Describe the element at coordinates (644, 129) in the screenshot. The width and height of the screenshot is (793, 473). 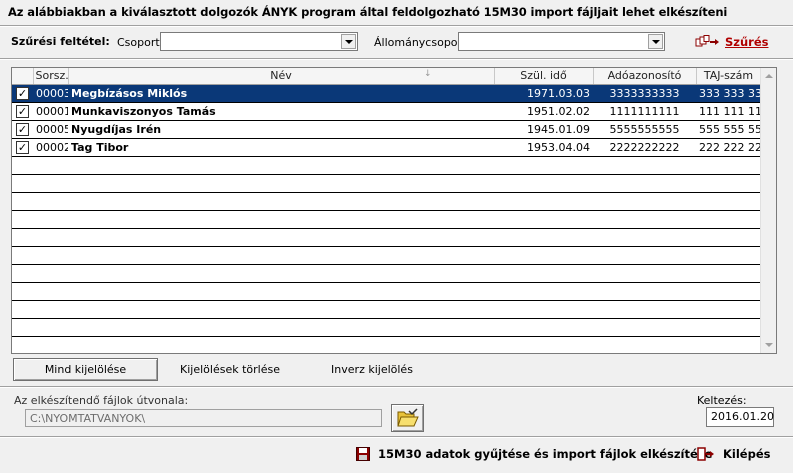
I see `cell-ado: 5555555555` at that location.